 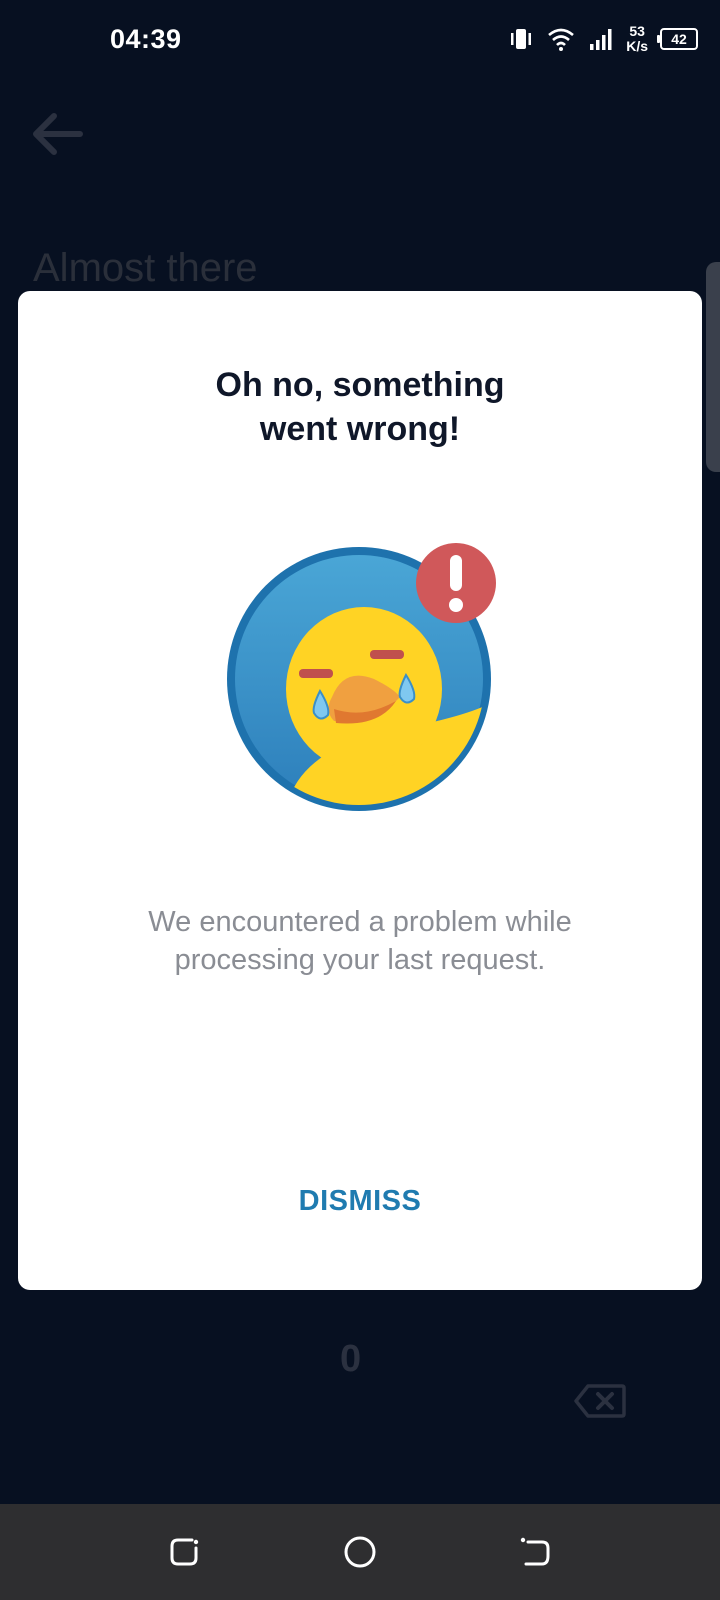 What do you see at coordinates (360, 385) in the screenshot?
I see `dialog-title-line1: Oh no, something` at bounding box center [360, 385].